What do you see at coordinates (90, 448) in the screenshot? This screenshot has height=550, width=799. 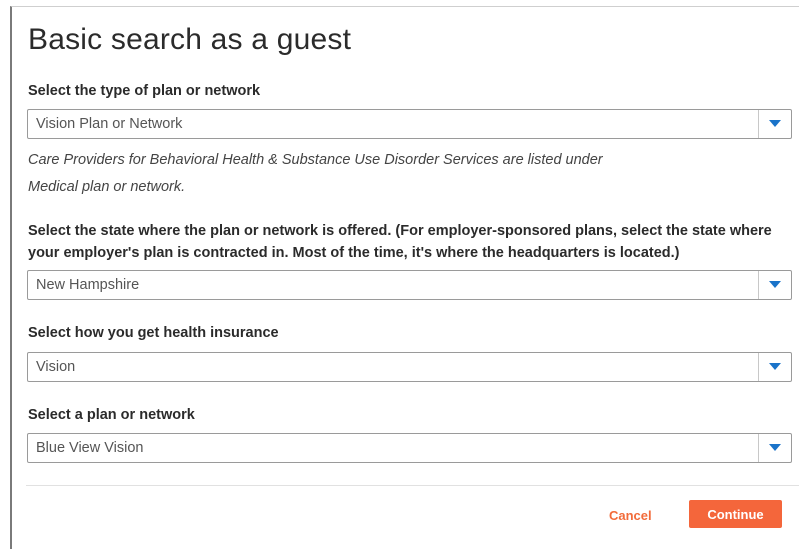 I see `plan-value: Blue View Vision` at bounding box center [90, 448].